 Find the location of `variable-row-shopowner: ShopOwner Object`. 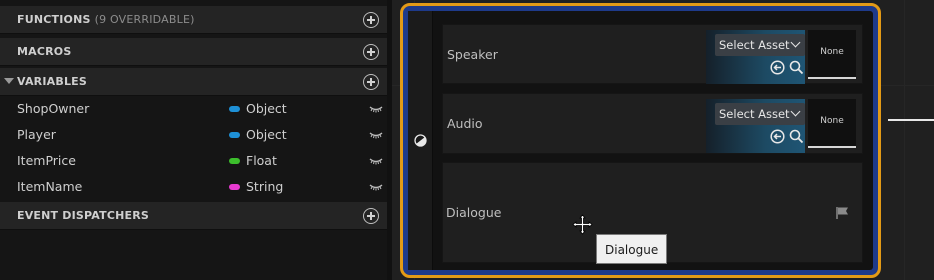

variable-row-shopowner: ShopOwner Object is located at coordinates (193, 109).